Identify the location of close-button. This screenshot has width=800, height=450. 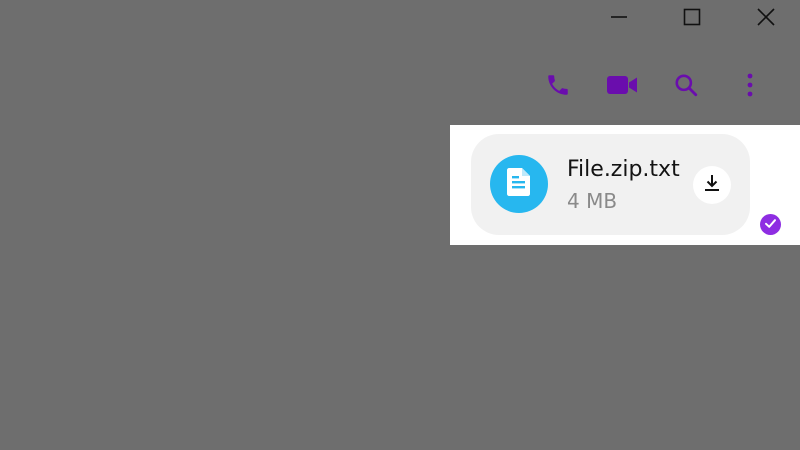
(766, 17).